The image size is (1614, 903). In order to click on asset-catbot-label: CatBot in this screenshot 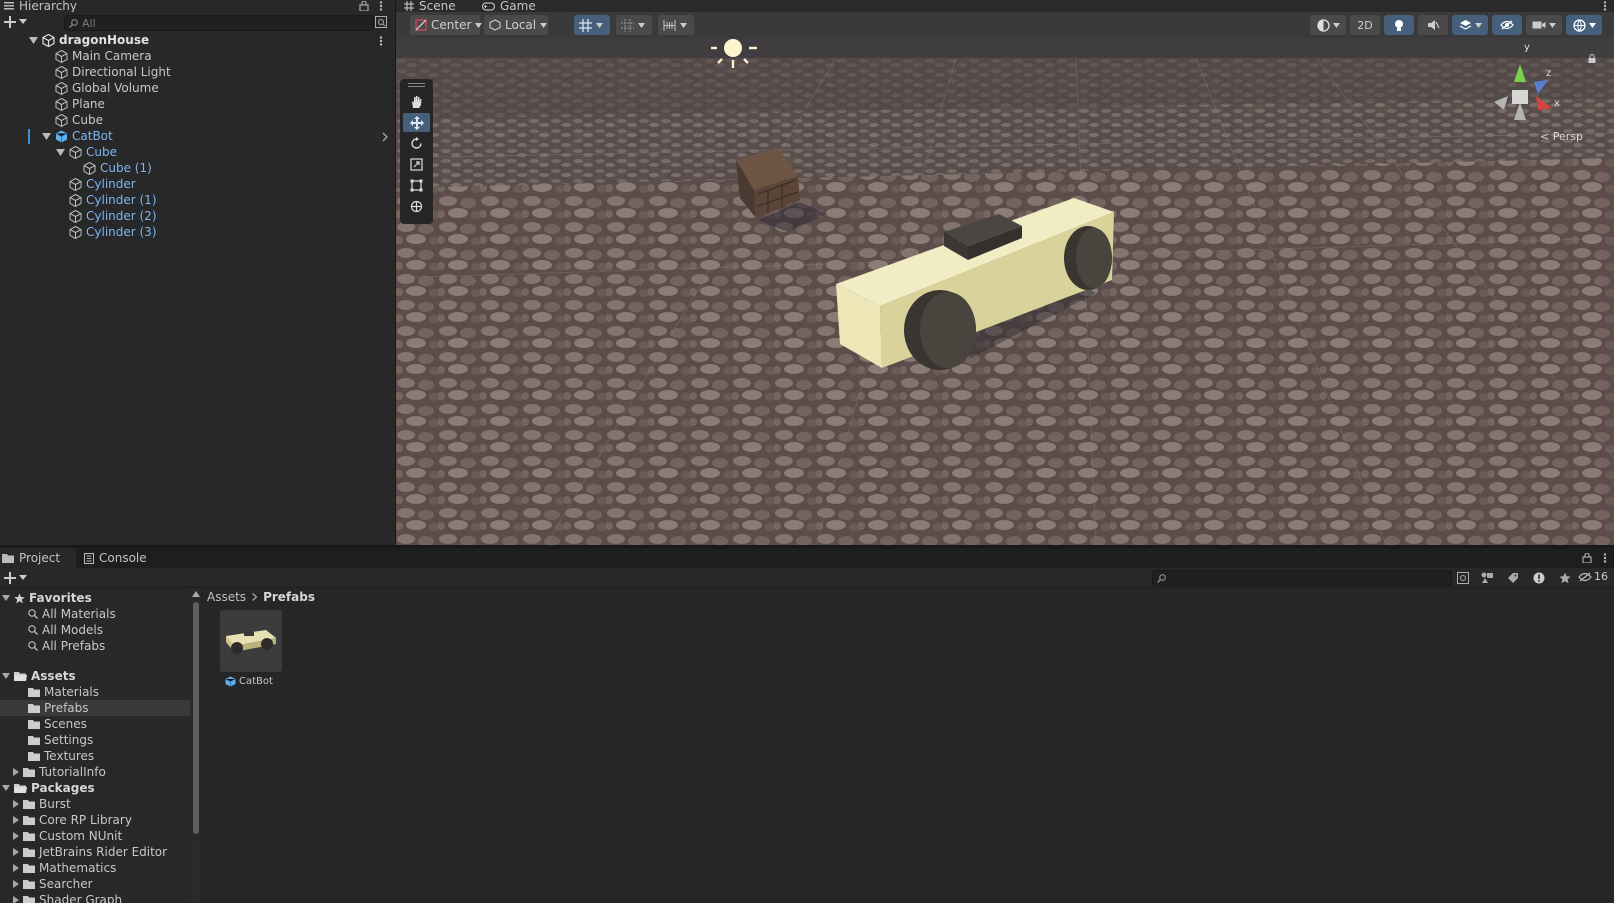, I will do `click(249, 681)`.